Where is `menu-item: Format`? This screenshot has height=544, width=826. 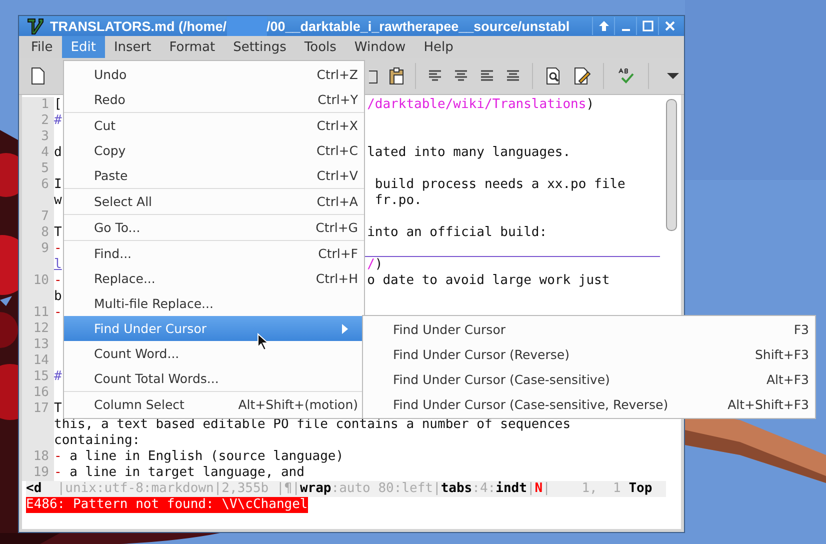
menu-item: Format is located at coordinates (192, 47).